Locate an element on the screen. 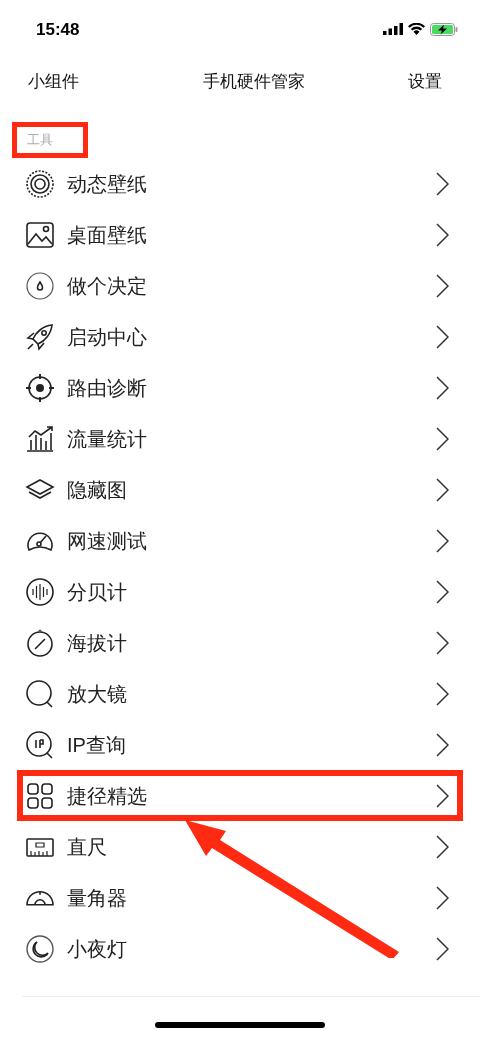 The width and height of the screenshot is (480, 1039). item-label: IP查询 is located at coordinates (96, 744).